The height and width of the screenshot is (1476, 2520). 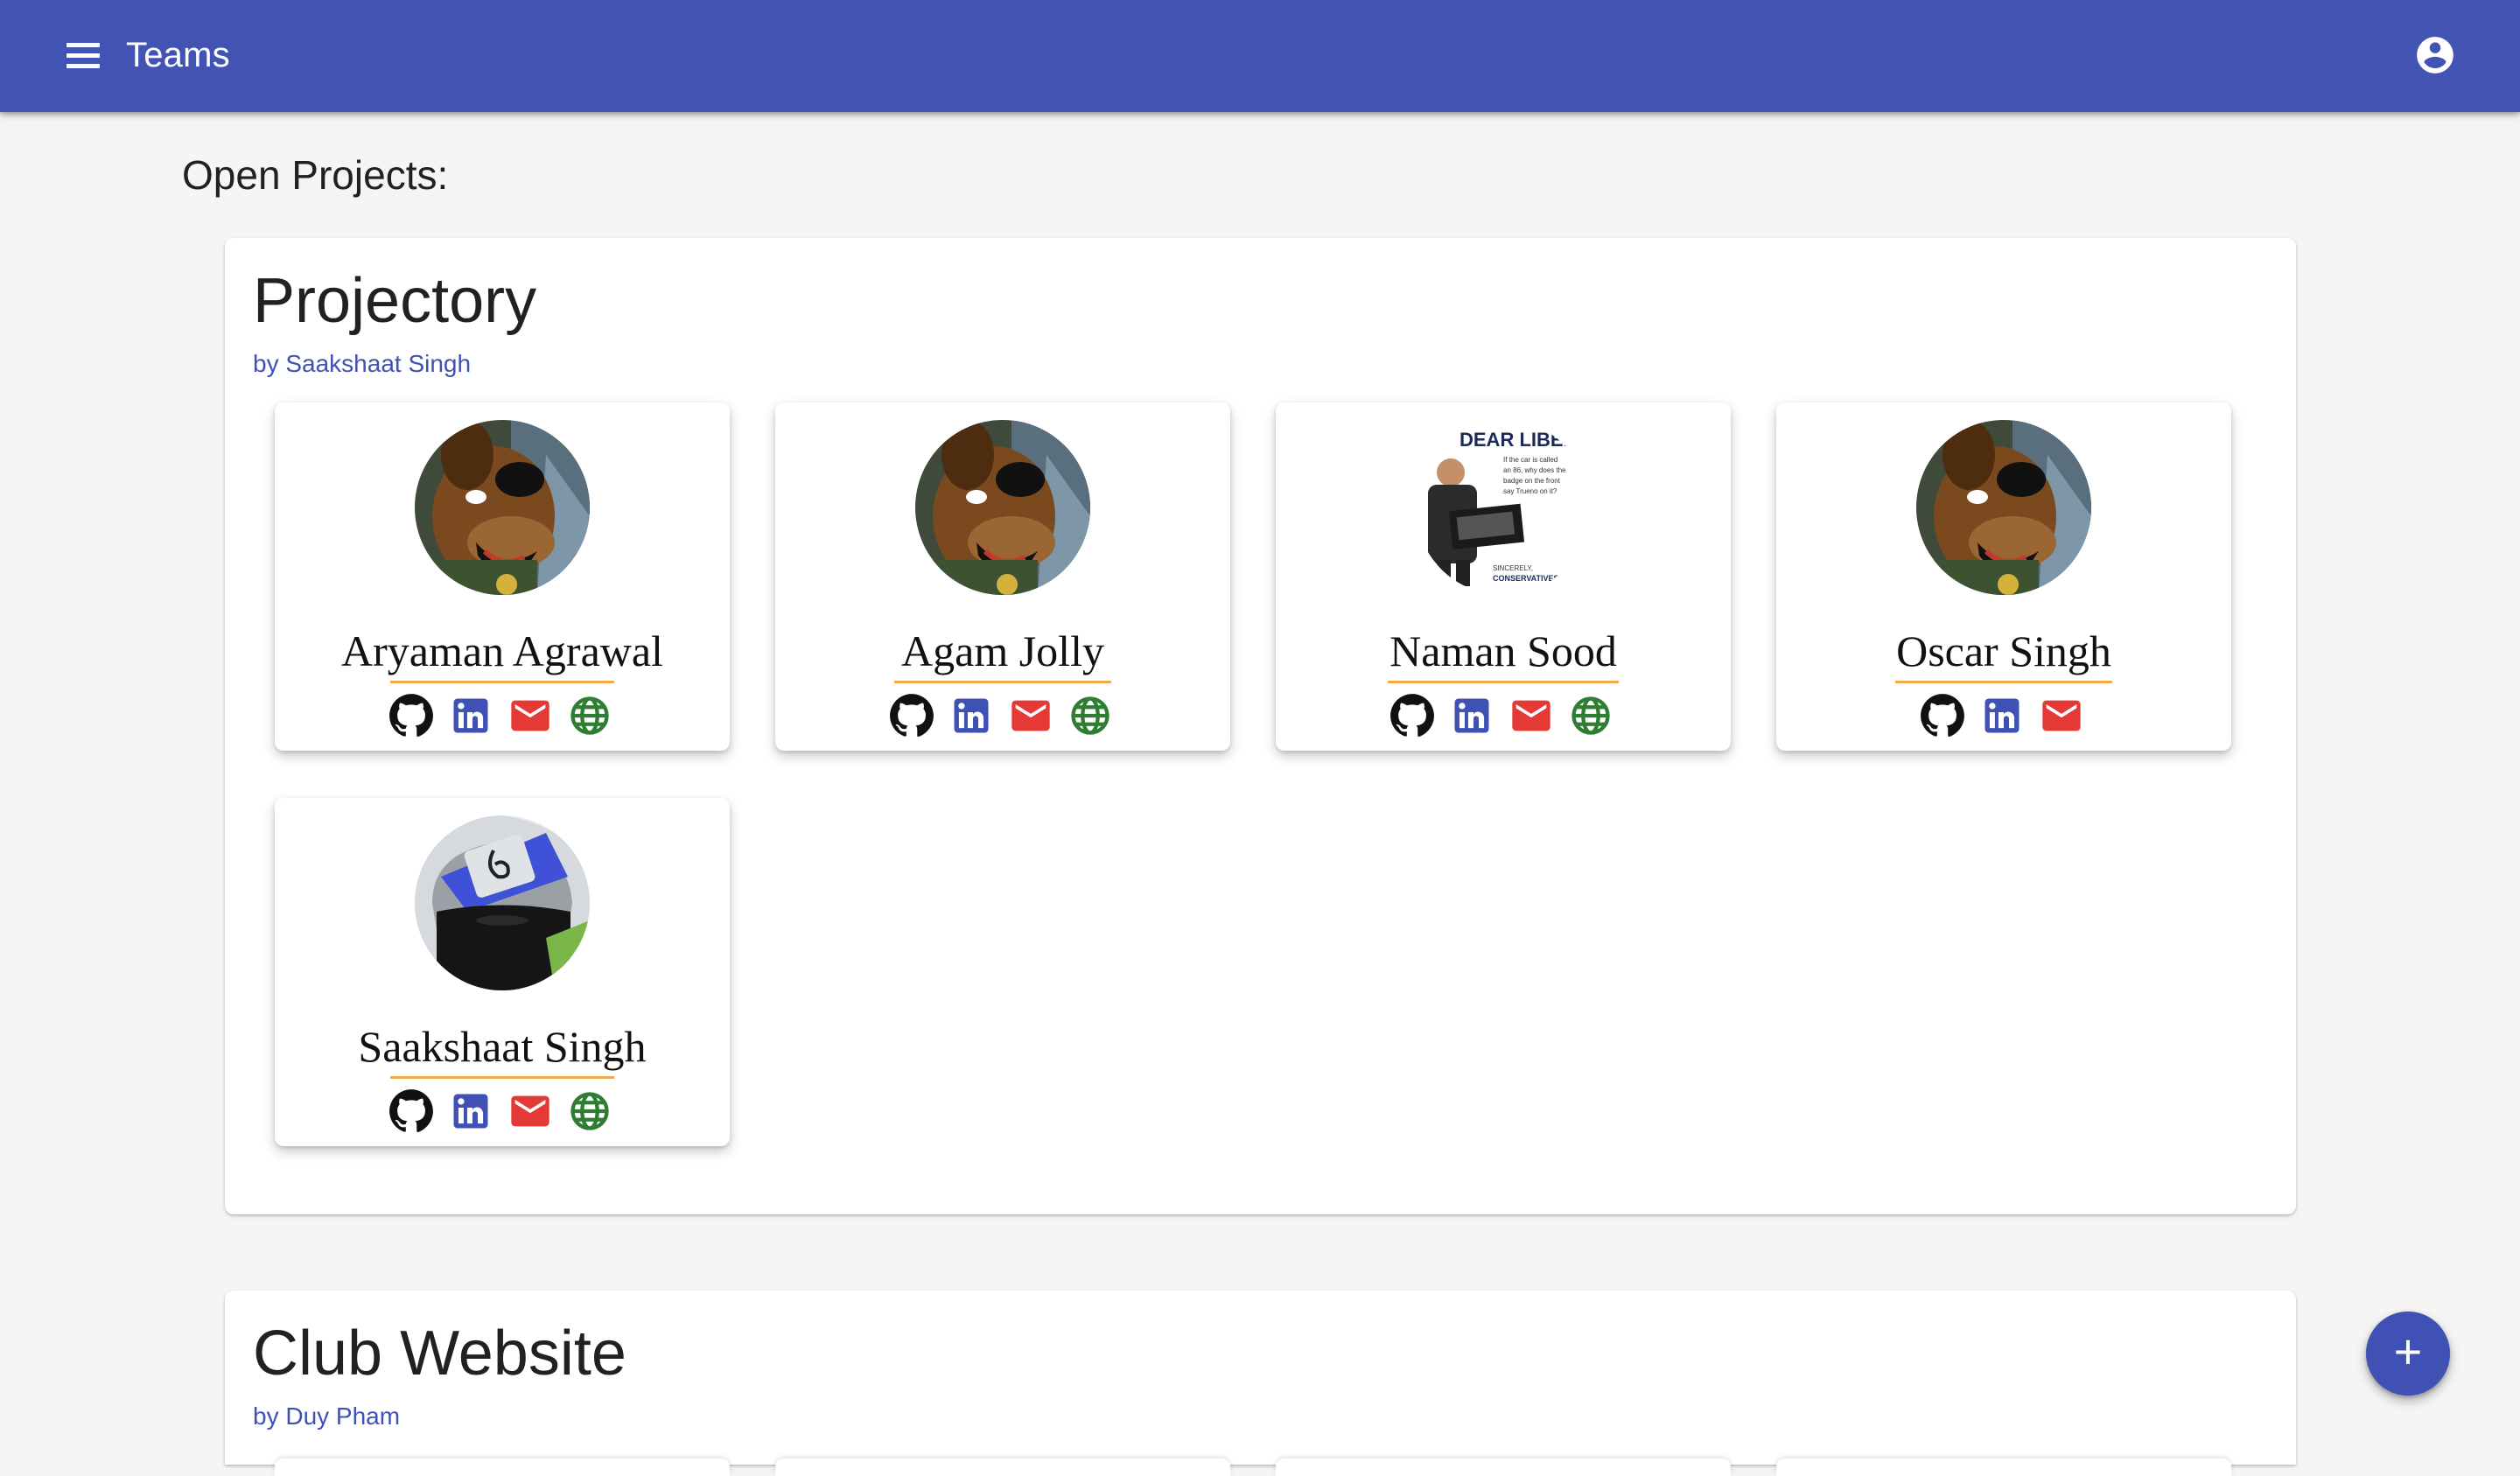 I want to click on member-card: Agam Jolly, so click(x=1002, y=576).